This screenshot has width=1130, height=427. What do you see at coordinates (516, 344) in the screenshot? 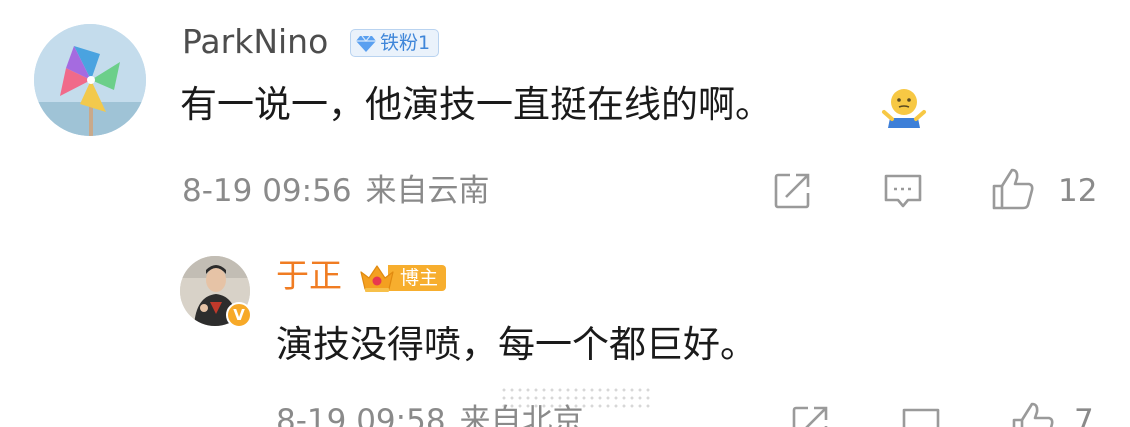
I see `reply-text: 演技没得喷，每一个都巨好。` at bounding box center [516, 344].